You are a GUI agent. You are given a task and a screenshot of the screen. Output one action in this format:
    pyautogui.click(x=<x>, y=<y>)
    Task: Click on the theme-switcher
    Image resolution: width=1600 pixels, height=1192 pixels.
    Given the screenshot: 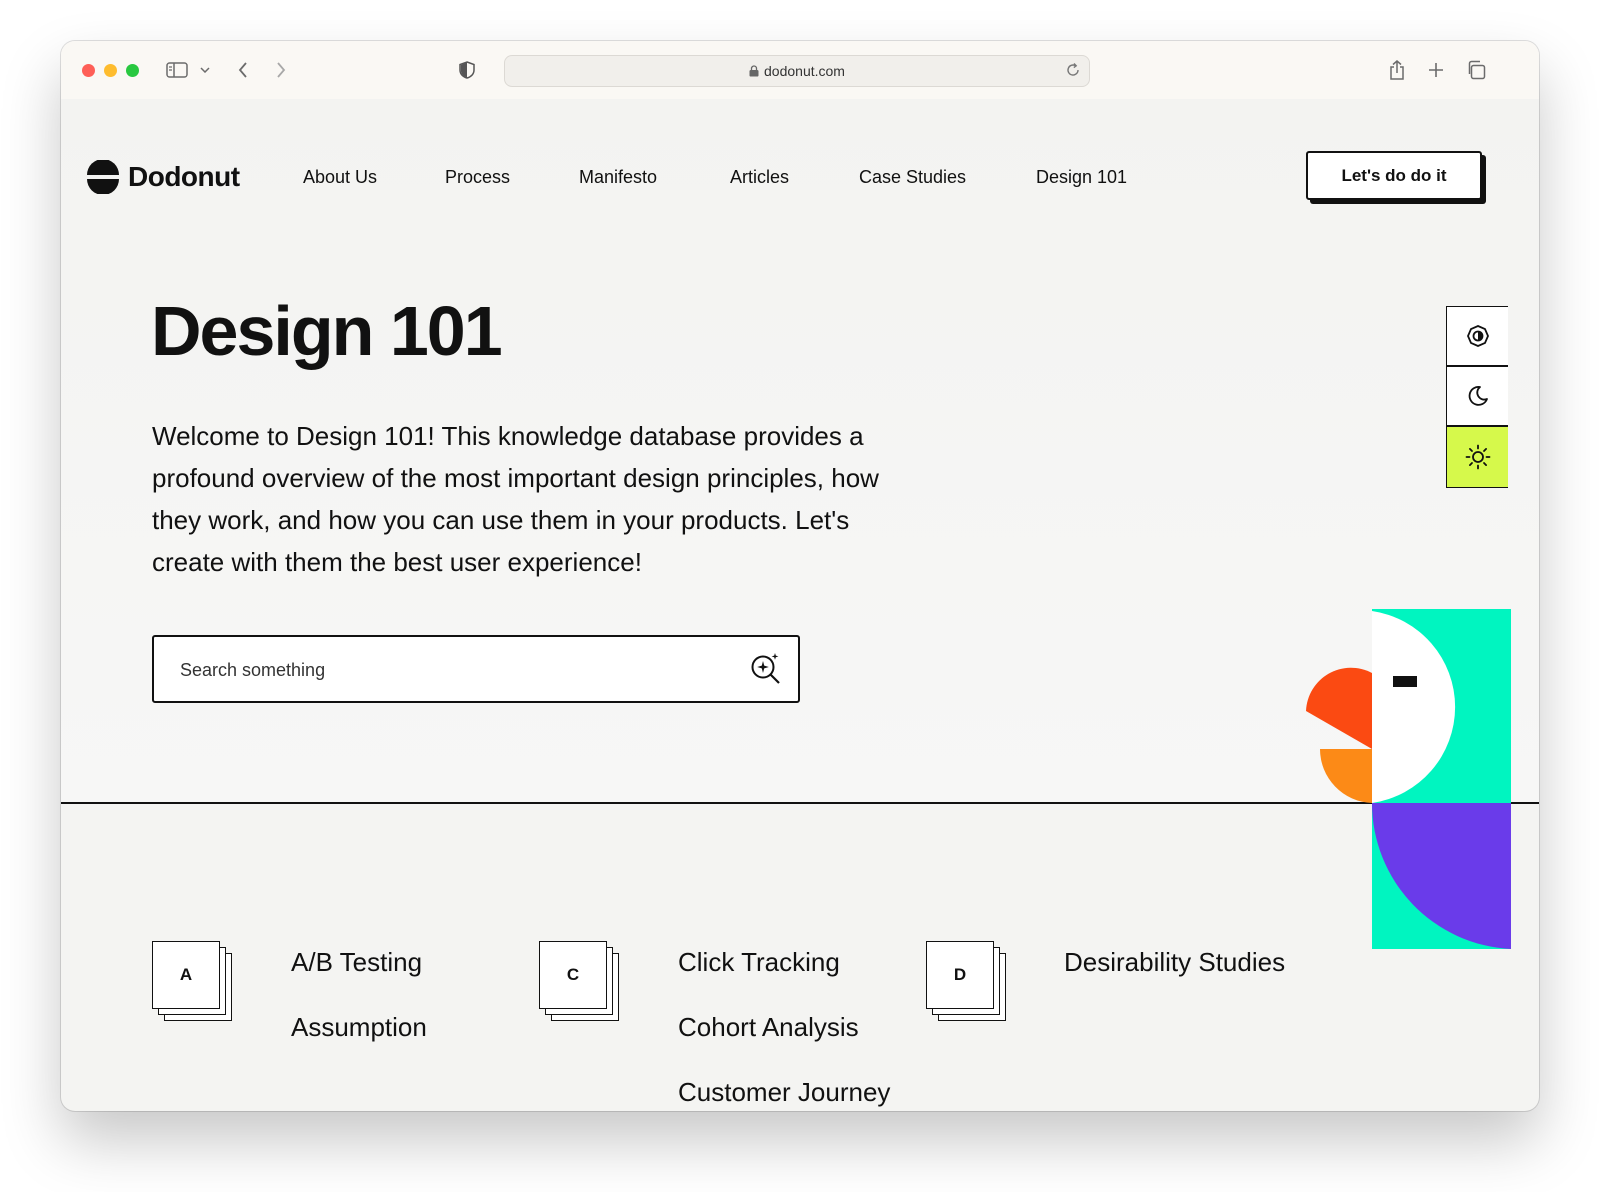 What is the action you would take?
    pyautogui.click(x=1477, y=397)
    